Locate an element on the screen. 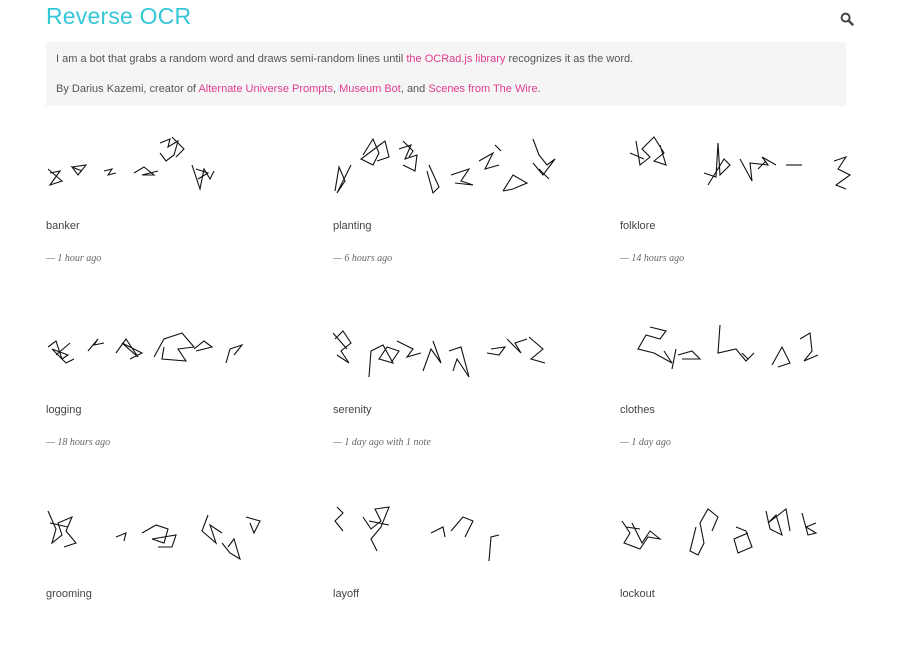 The width and height of the screenshot is (900, 663). post-timestamp: — 1 hour ago is located at coordinates (73, 258).